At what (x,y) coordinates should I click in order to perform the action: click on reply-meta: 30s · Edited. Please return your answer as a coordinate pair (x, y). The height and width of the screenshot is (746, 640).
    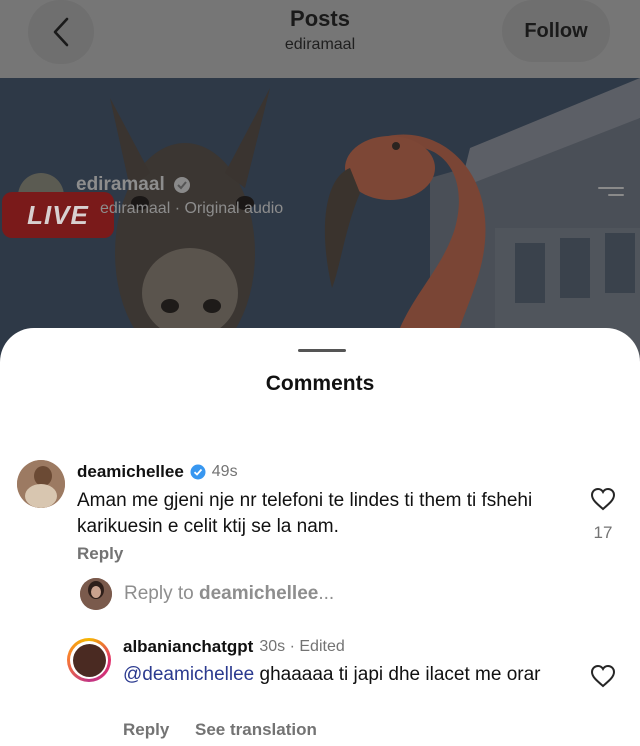
    Looking at the image, I should click on (302, 646).